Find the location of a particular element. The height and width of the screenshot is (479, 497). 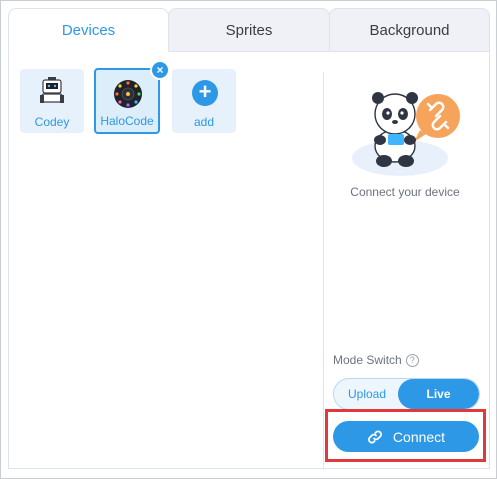

tab-divider is located at coordinates (329, 51).